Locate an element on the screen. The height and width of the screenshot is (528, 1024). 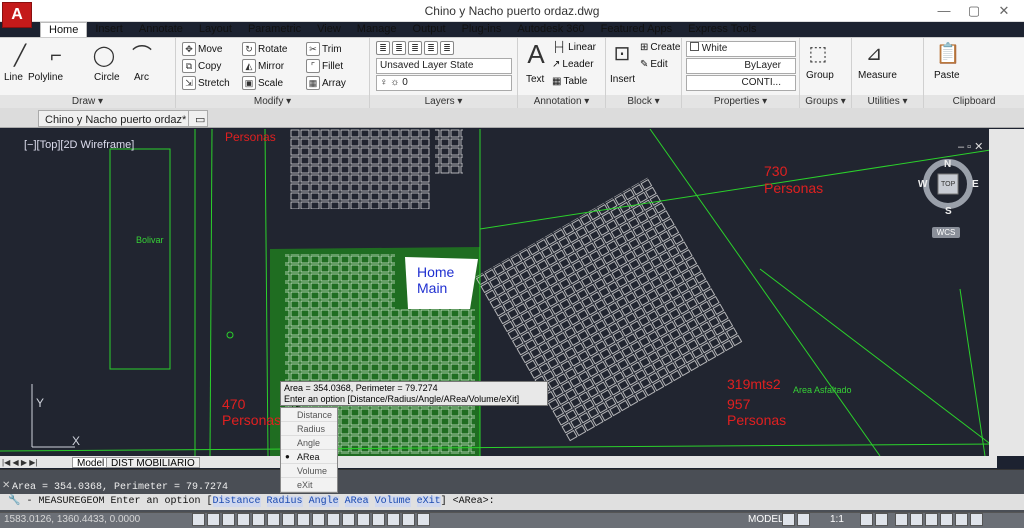
menu-exit: eXit is located at coordinates (309, 485).